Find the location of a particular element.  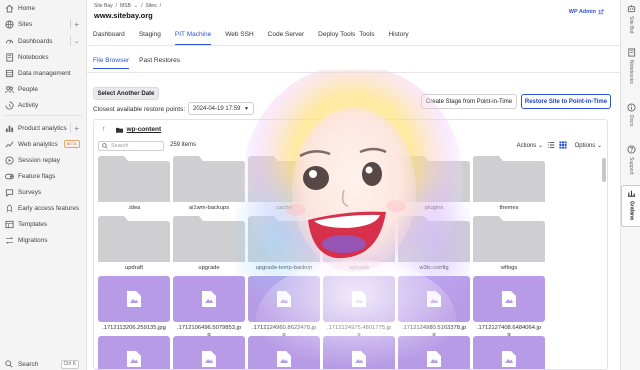

folder-item: wflogs is located at coordinates (509, 244).